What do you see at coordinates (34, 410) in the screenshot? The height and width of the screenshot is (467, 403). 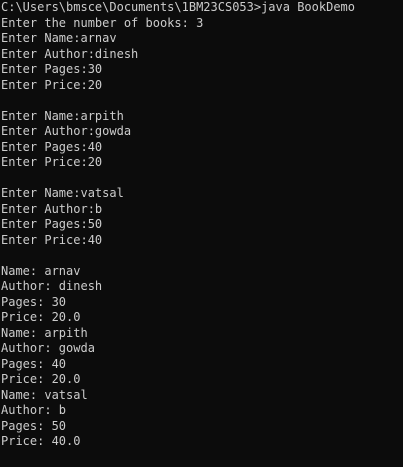 I see `book3-author-output: Author: b` at bounding box center [34, 410].